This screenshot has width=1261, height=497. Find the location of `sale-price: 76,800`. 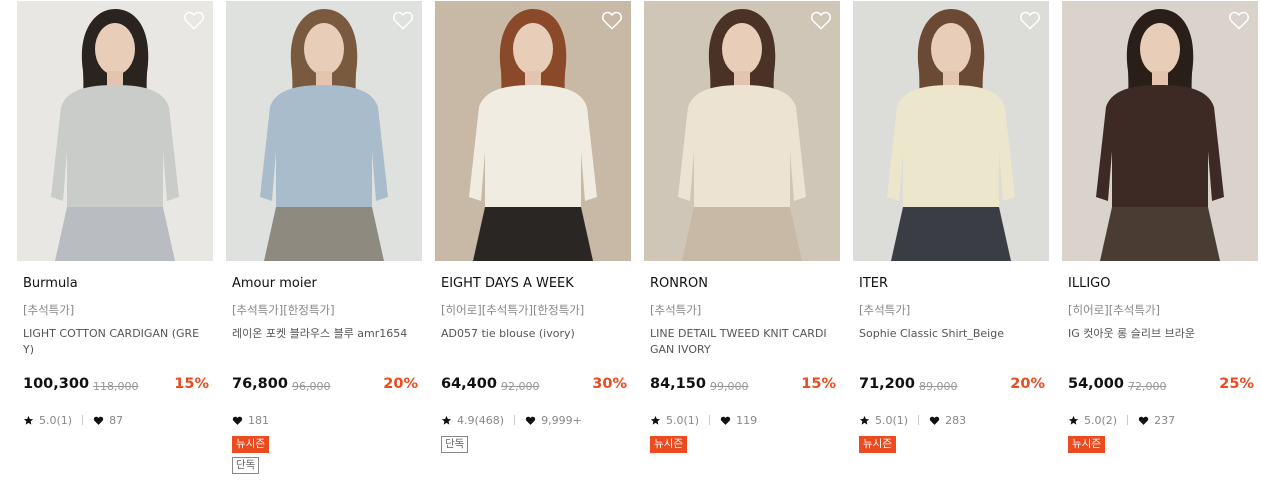

sale-price: 76,800 is located at coordinates (260, 384).